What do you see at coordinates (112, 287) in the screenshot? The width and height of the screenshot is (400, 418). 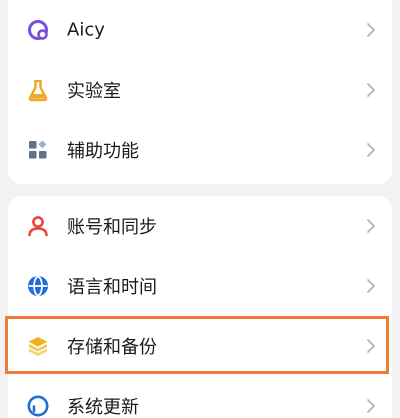 I see `settings-item-label: 语言和时间` at bounding box center [112, 287].